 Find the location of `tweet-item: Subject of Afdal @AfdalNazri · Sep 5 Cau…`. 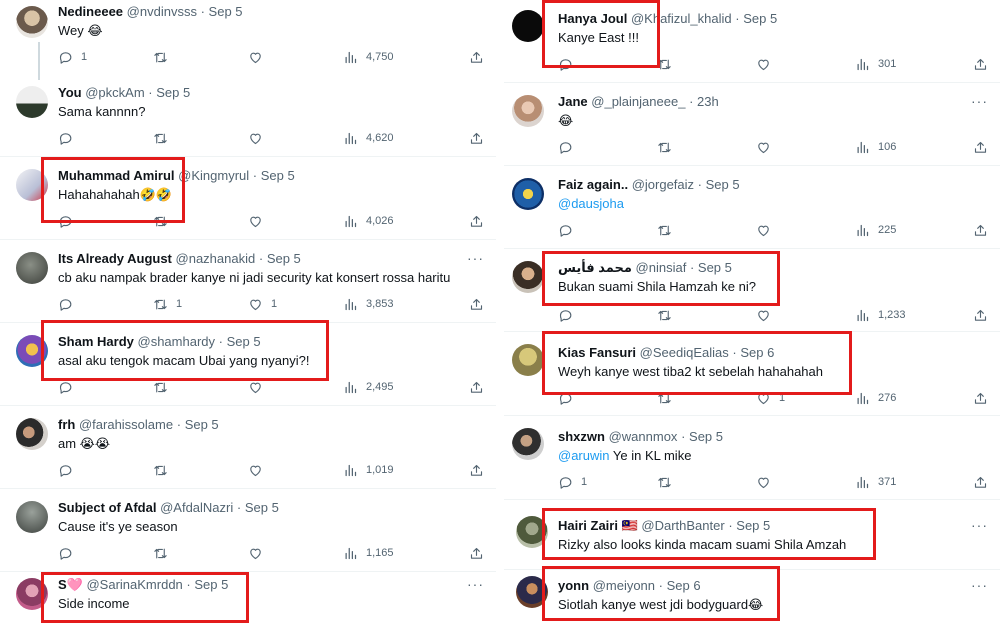

tweet-item: Subject of Afdal @AfdalNazri · Sep 5 Cau… is located at coordinates (248, 530).